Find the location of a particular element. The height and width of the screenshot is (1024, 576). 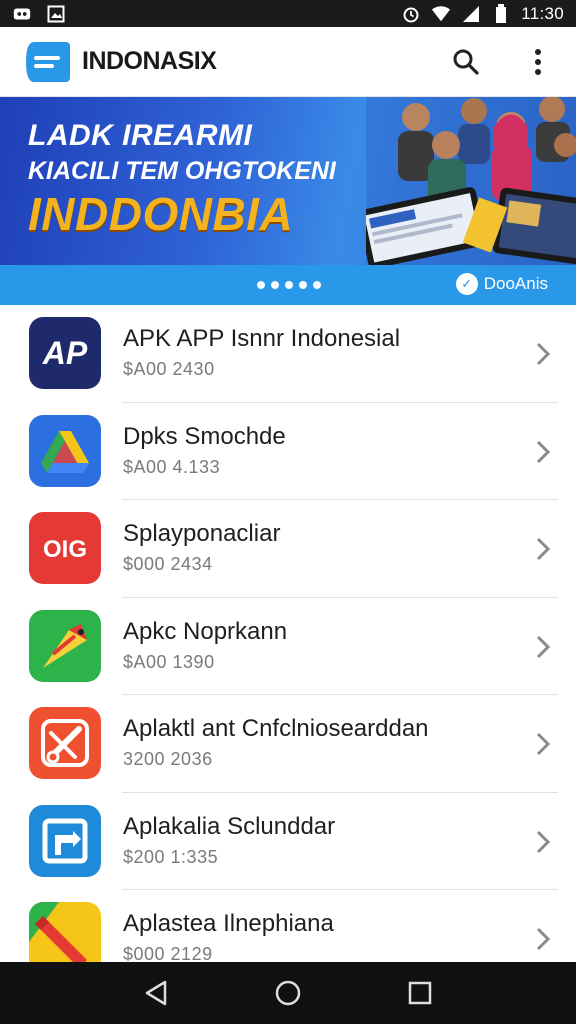

oig-logo-icon: OIG is located at coordinates (65, 548).